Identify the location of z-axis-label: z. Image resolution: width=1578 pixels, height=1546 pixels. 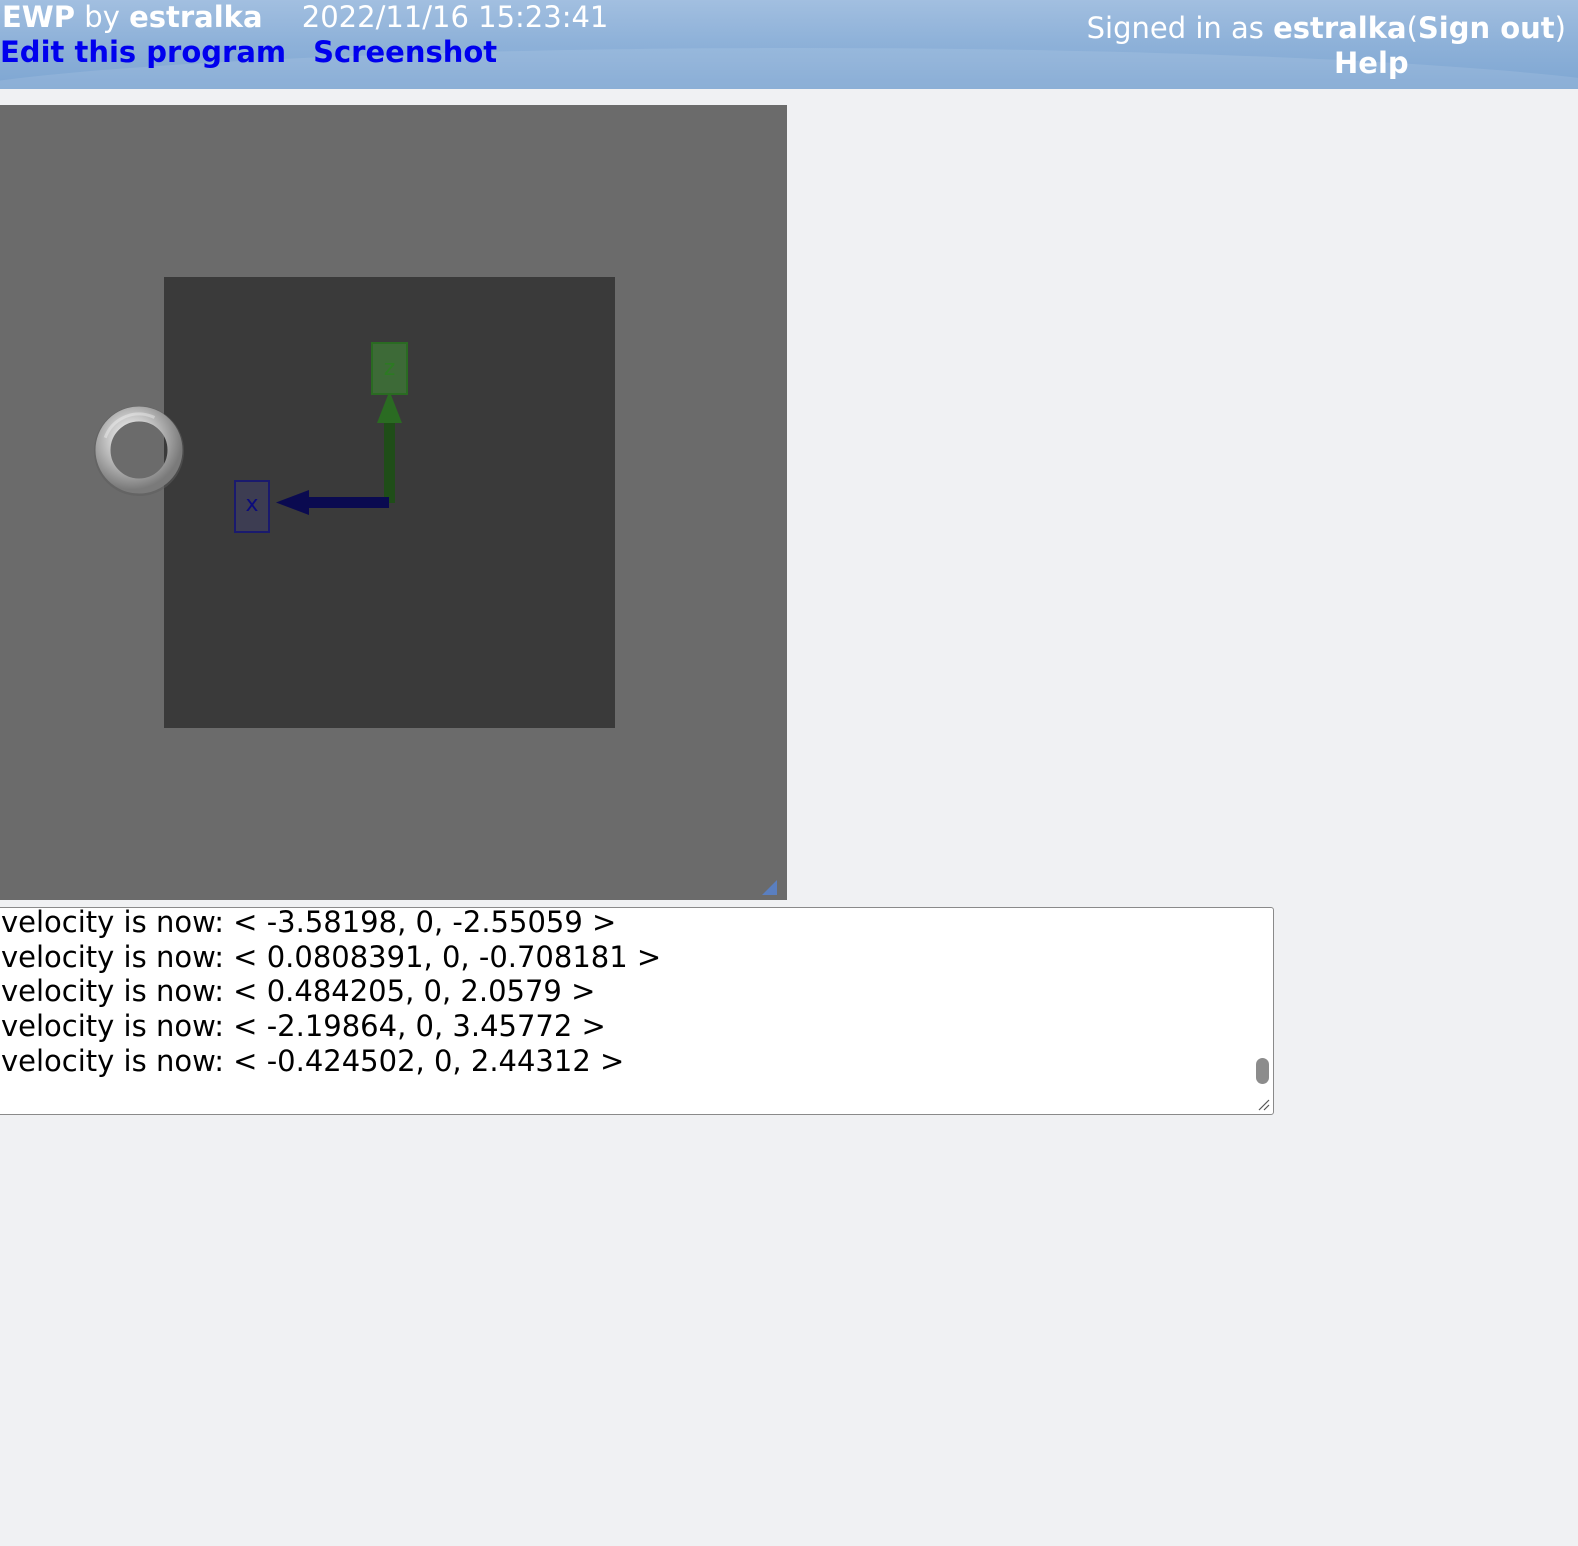
(390, 368).